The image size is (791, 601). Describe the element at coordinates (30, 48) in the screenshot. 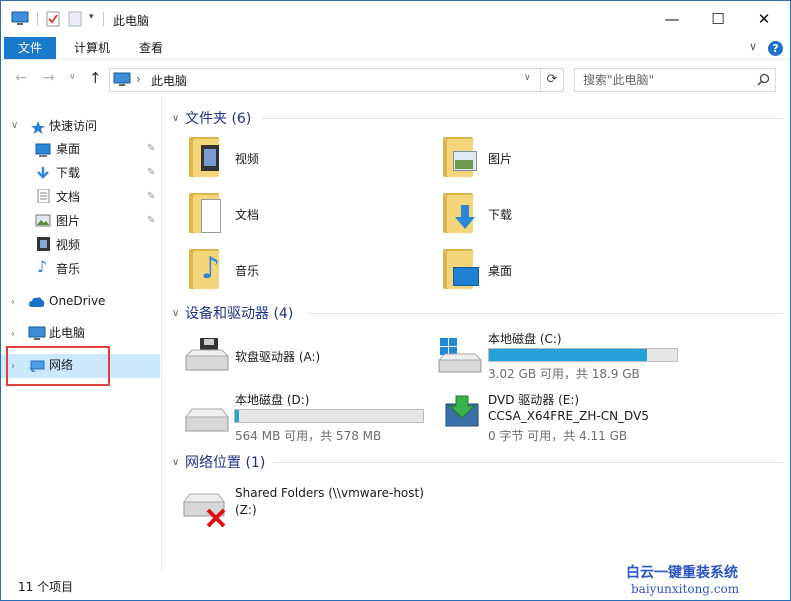

I see `tab-file: 文件` at that location.